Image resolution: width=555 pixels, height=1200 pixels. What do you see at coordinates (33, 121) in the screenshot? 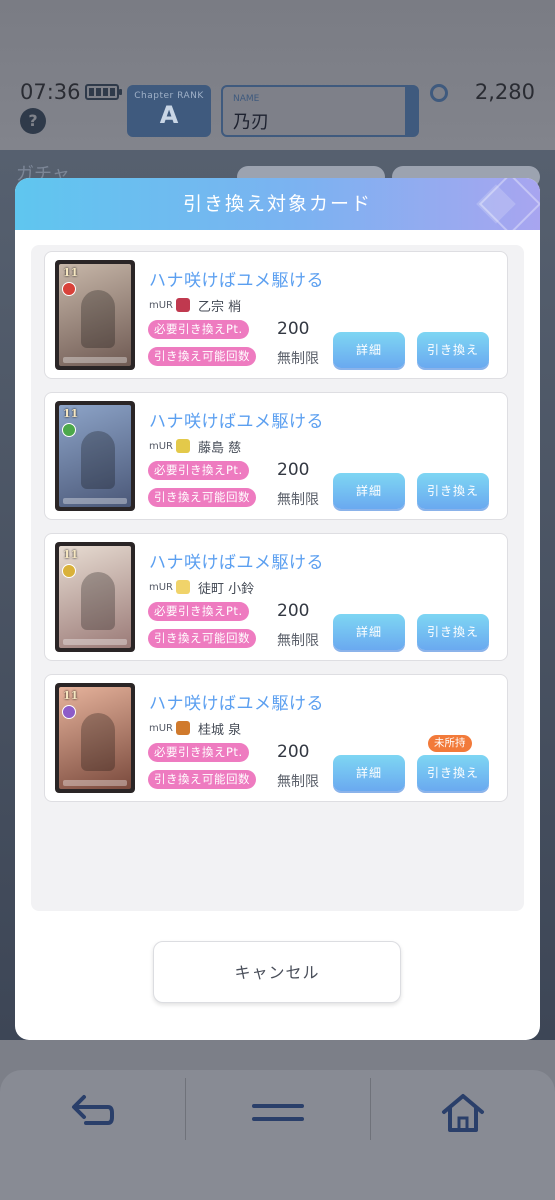
I see `help-button: ?` at bounding box center [33, 121].